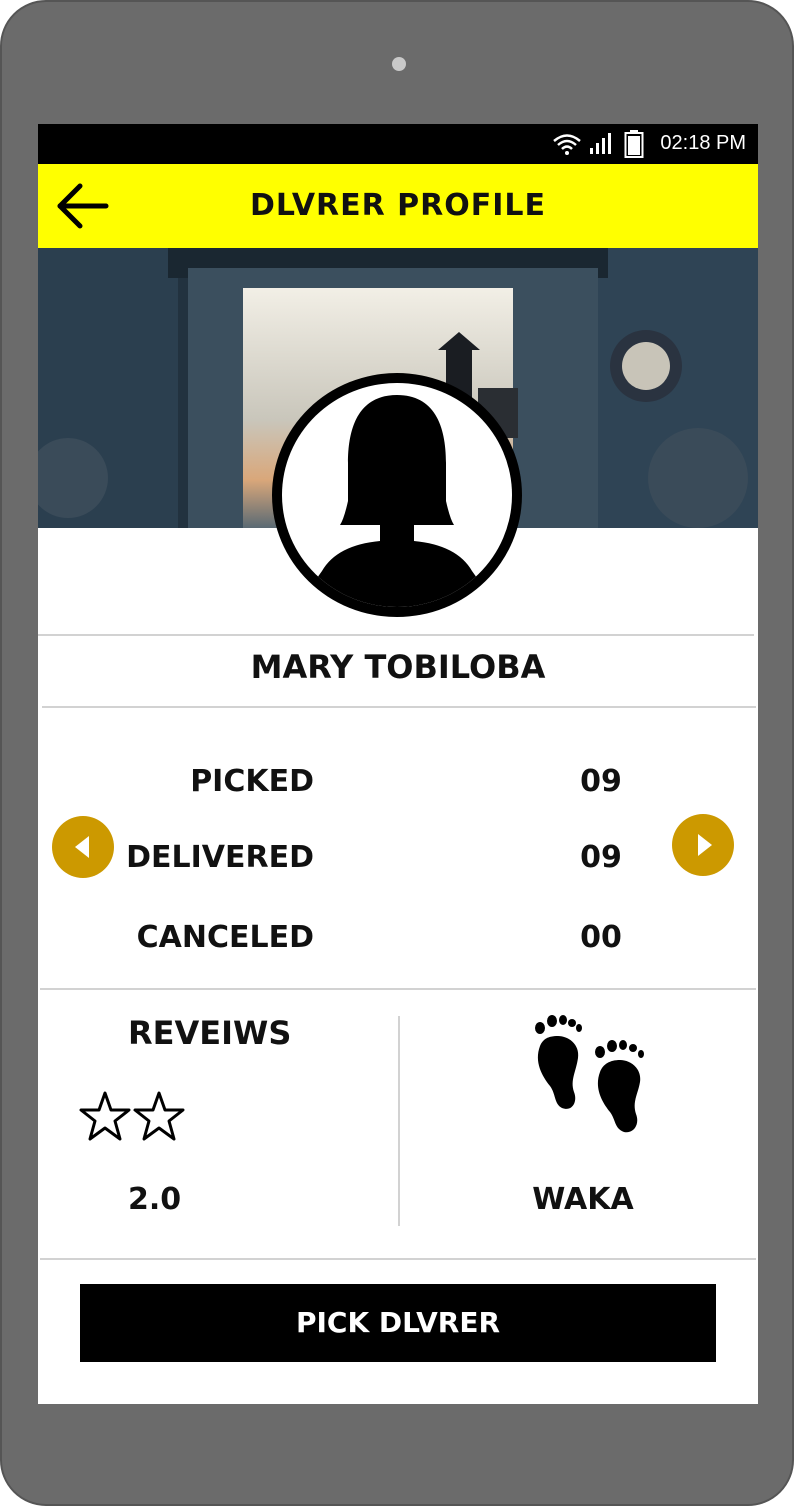  Describe the element at coordinates (398, 144) in the screenshot. I see `status-bar: 02:18 PM` at that location.